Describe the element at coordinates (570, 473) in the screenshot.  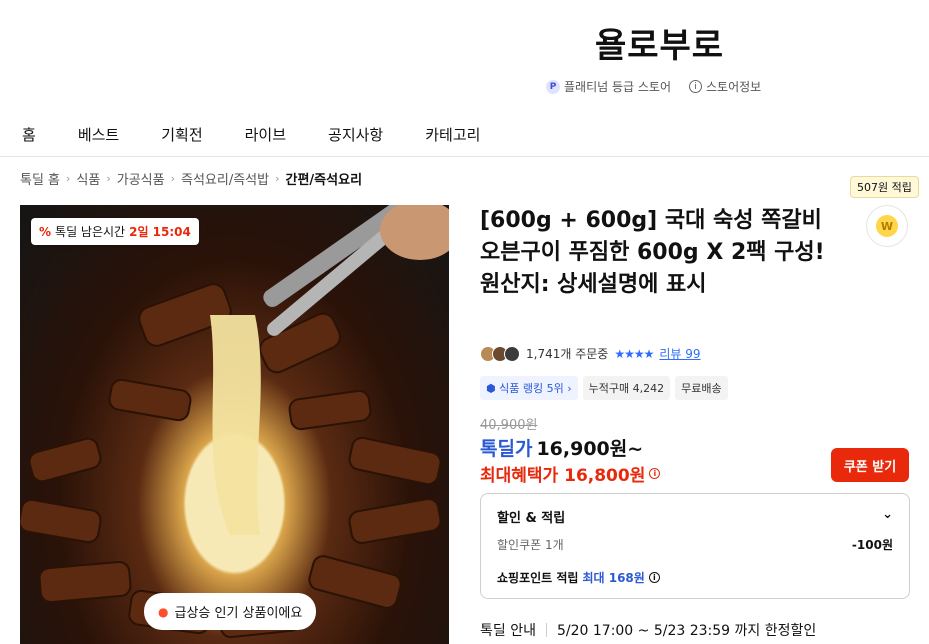
I see `max-benefit-price: 최대혜택가 16,800원 i` at that location.